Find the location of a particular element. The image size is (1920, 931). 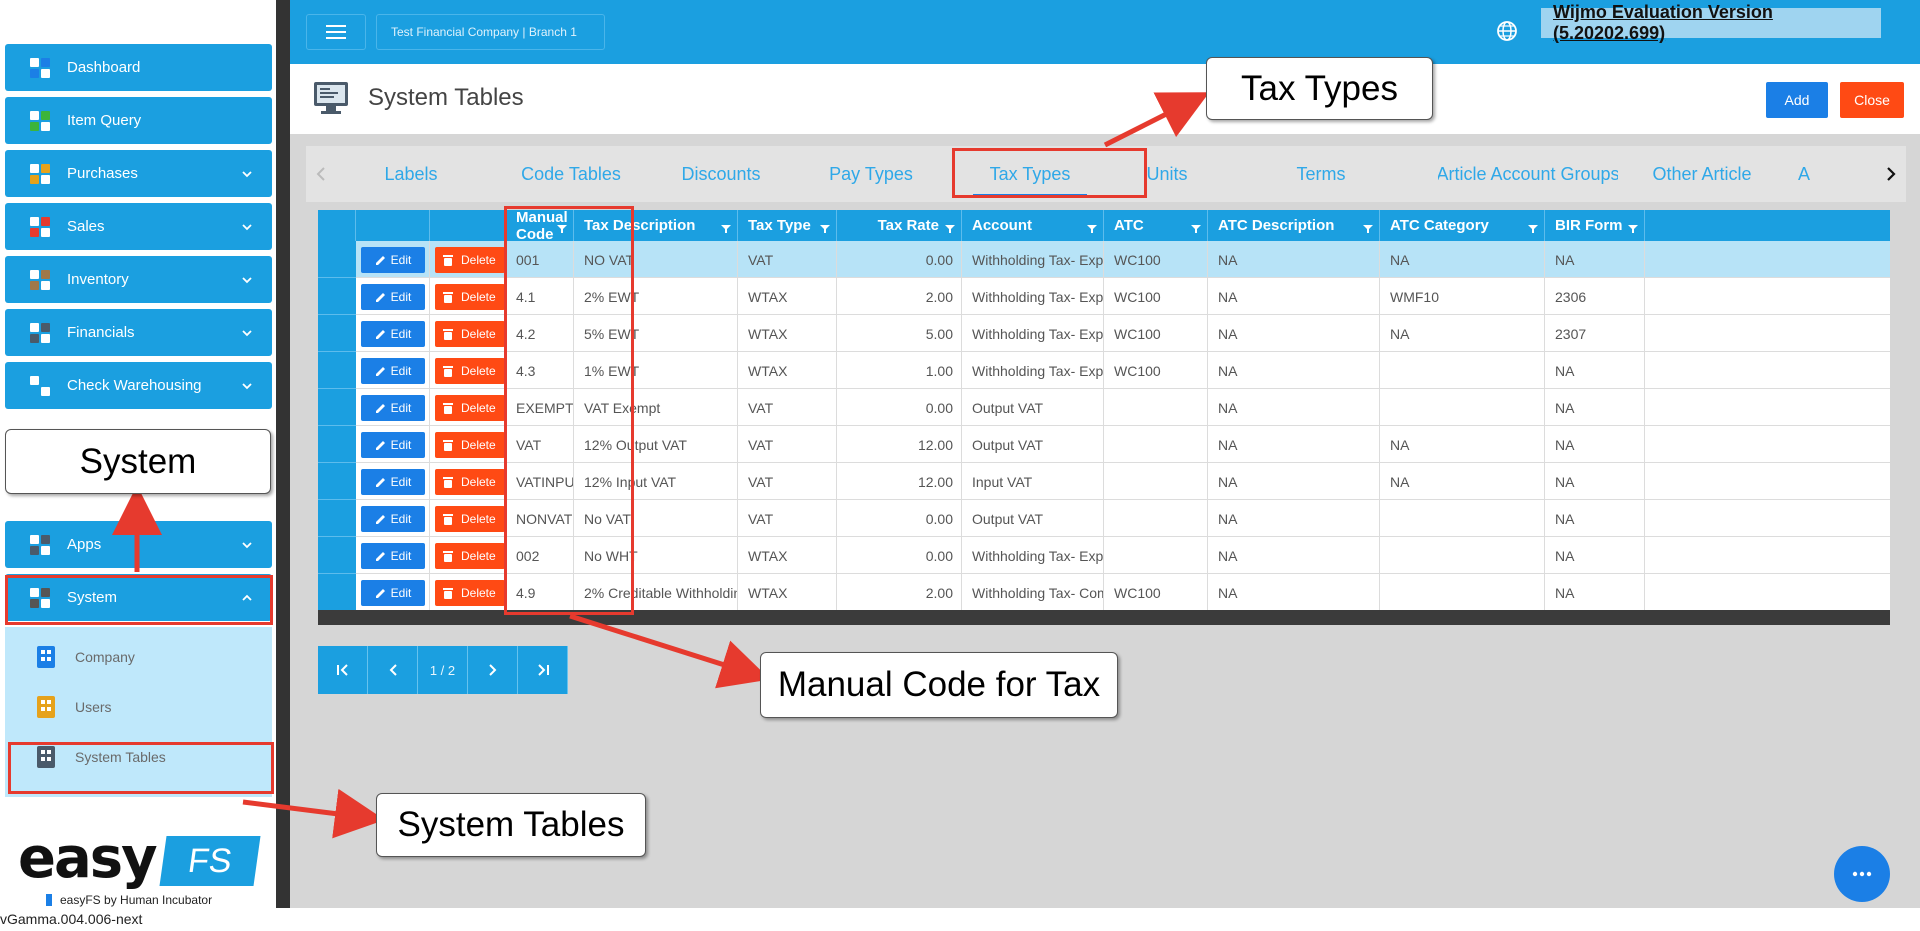

chevron-left-icon is located at coordinates (393, 670).